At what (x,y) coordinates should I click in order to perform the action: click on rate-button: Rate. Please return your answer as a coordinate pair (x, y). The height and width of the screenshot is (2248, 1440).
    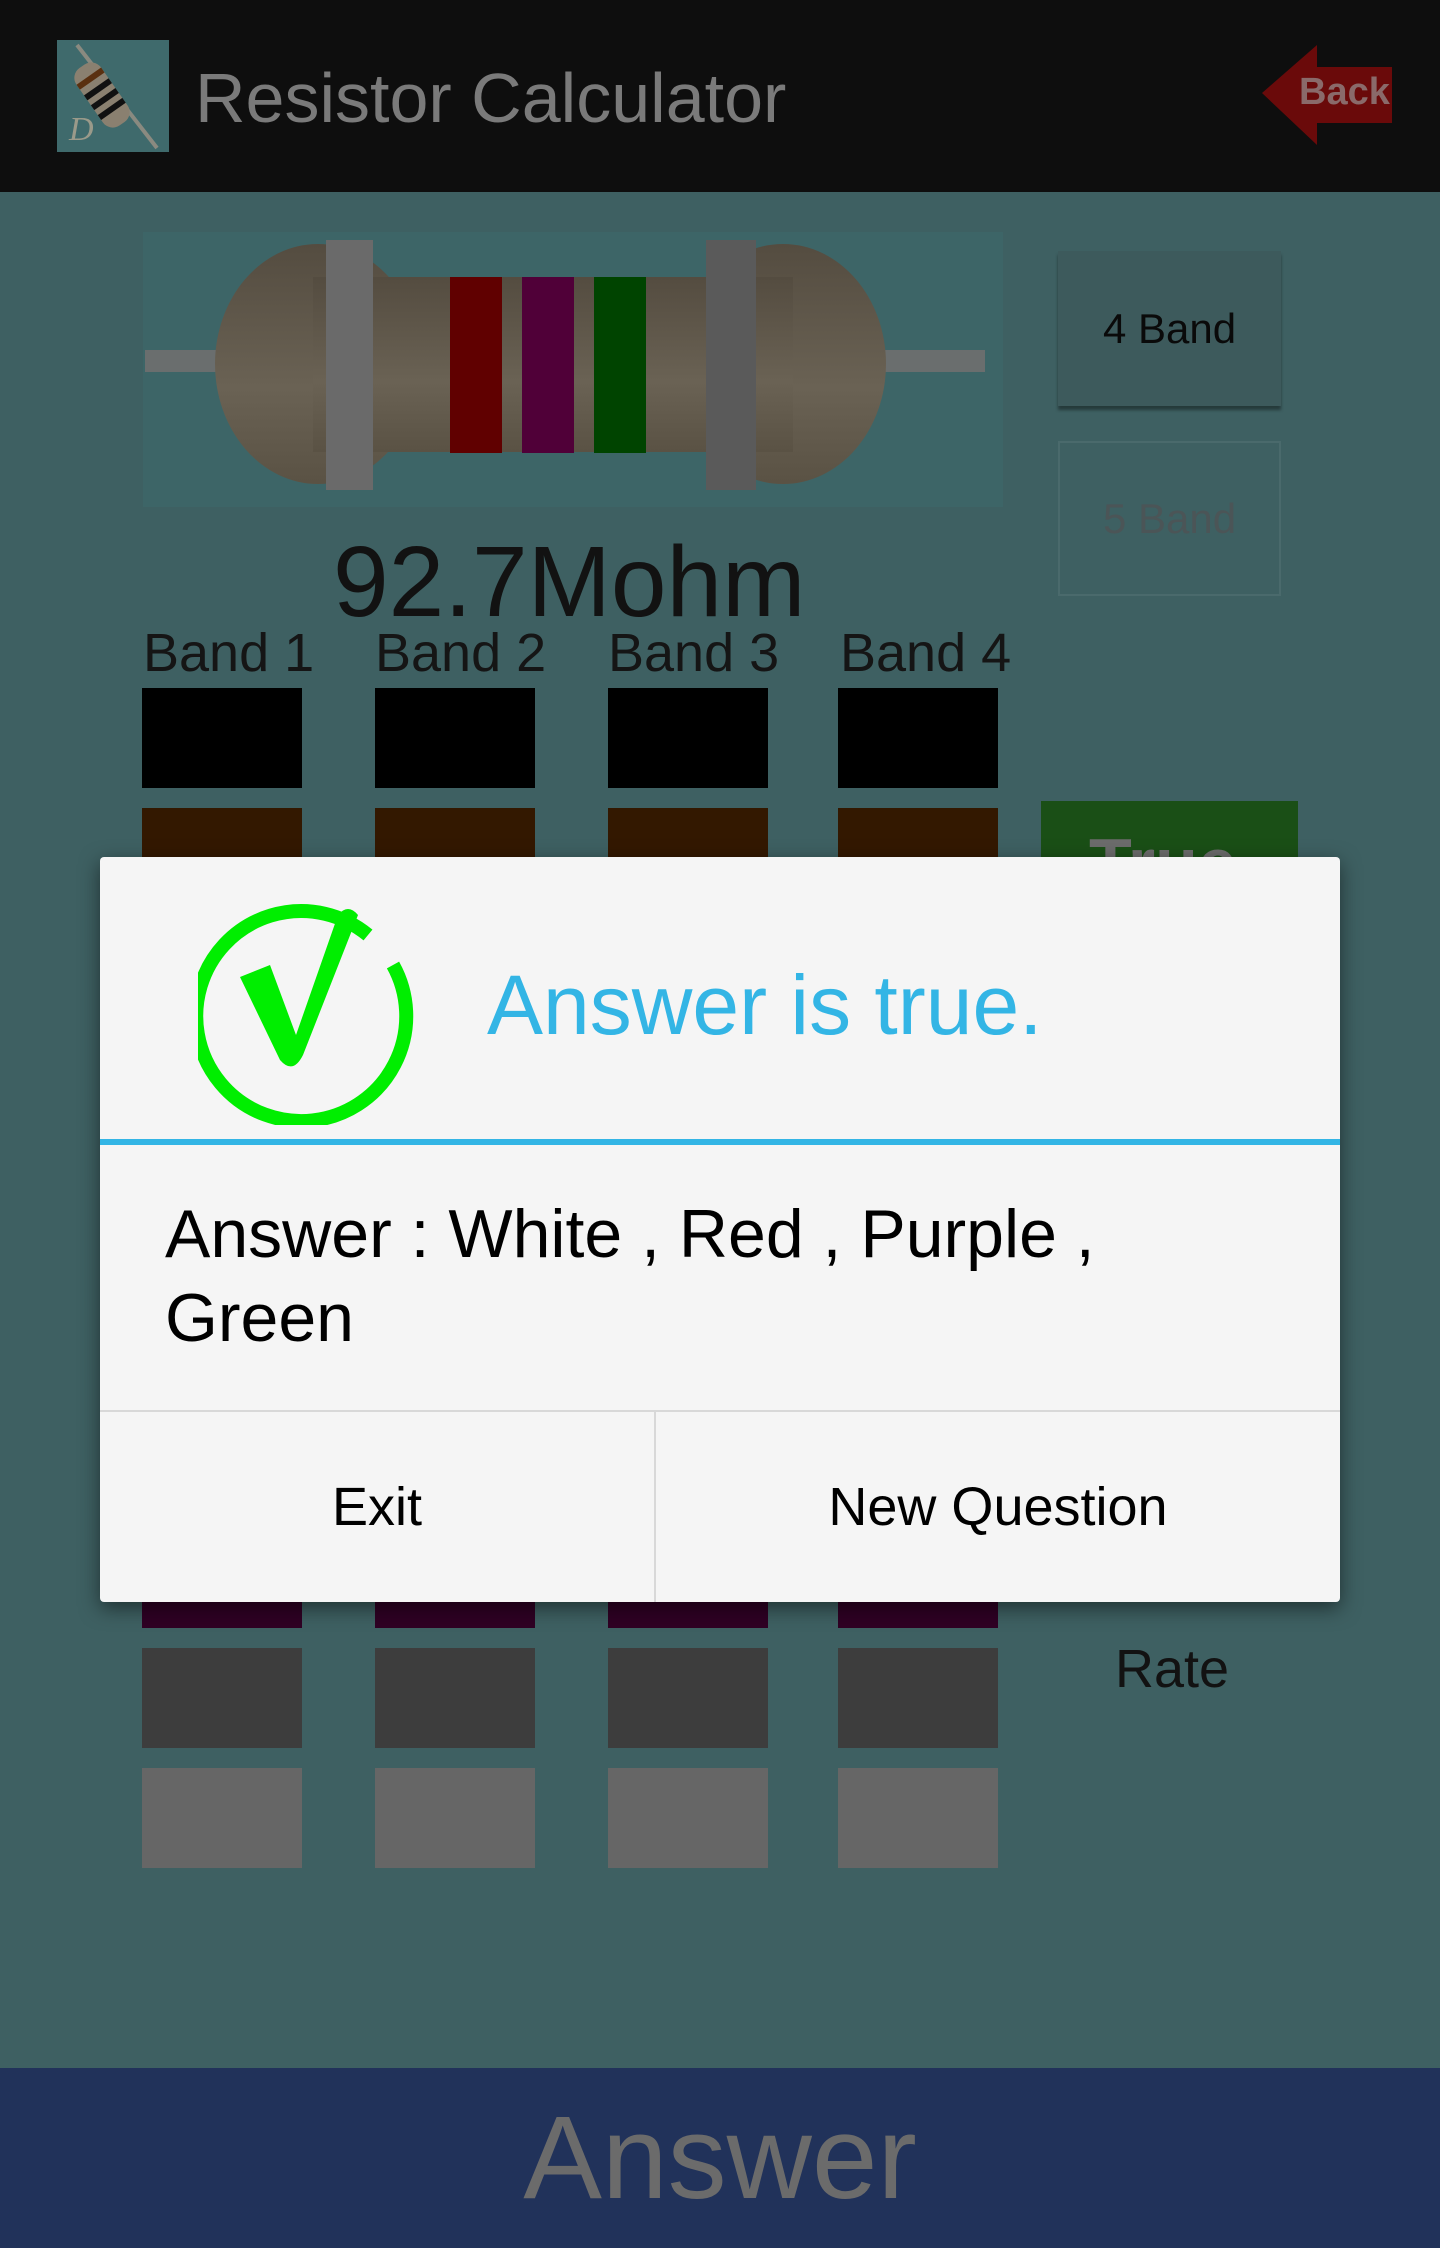
    Looking at the image, I should click on (1172, 1669).